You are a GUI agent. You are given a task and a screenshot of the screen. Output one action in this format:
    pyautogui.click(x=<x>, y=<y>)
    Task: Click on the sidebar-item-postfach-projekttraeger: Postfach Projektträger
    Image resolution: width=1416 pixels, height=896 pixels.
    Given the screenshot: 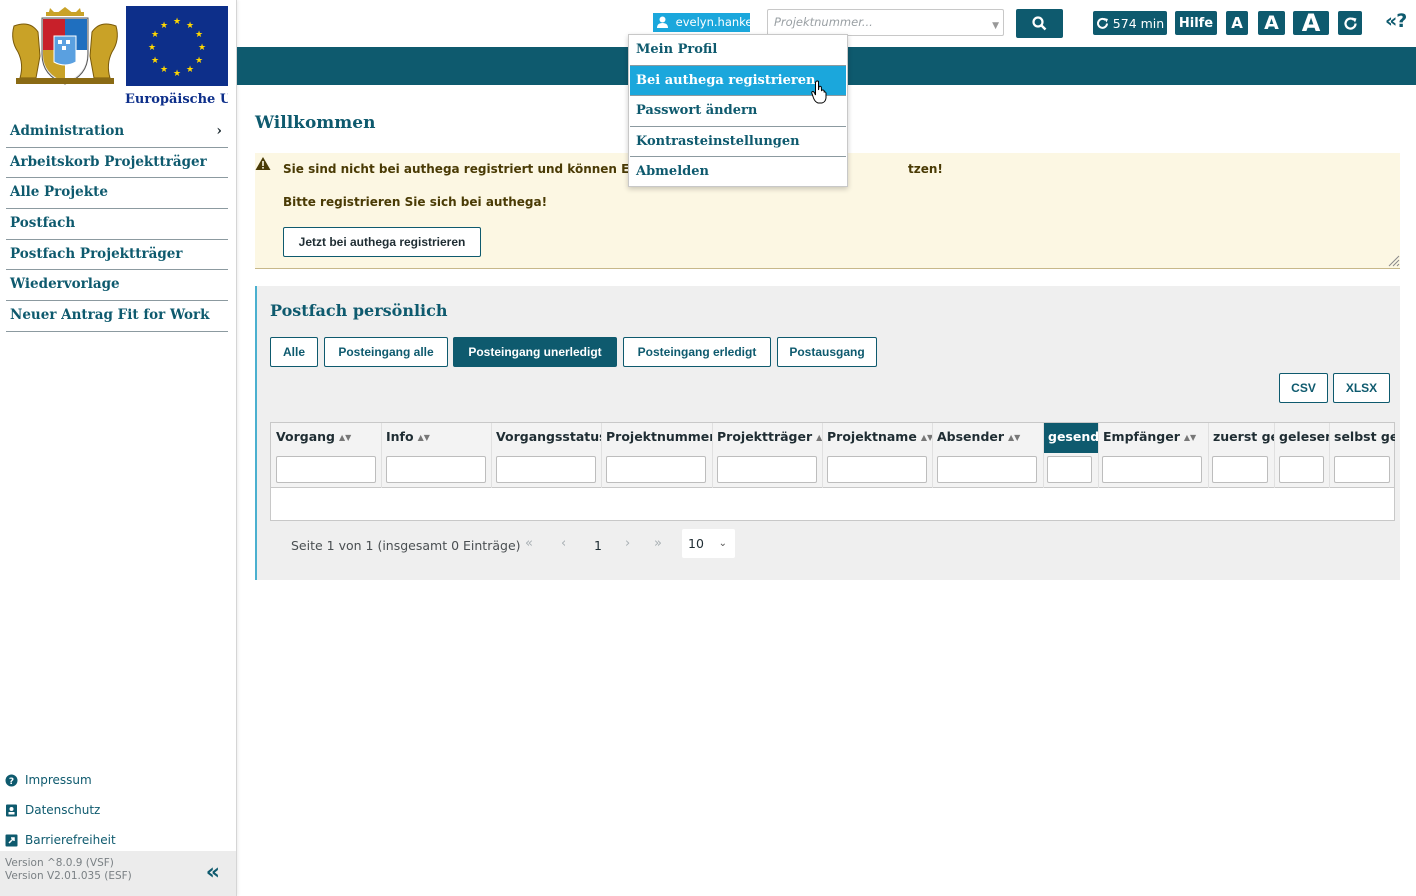 What is the action you would take?
    pyautogui.click(x=117, y=255)
    